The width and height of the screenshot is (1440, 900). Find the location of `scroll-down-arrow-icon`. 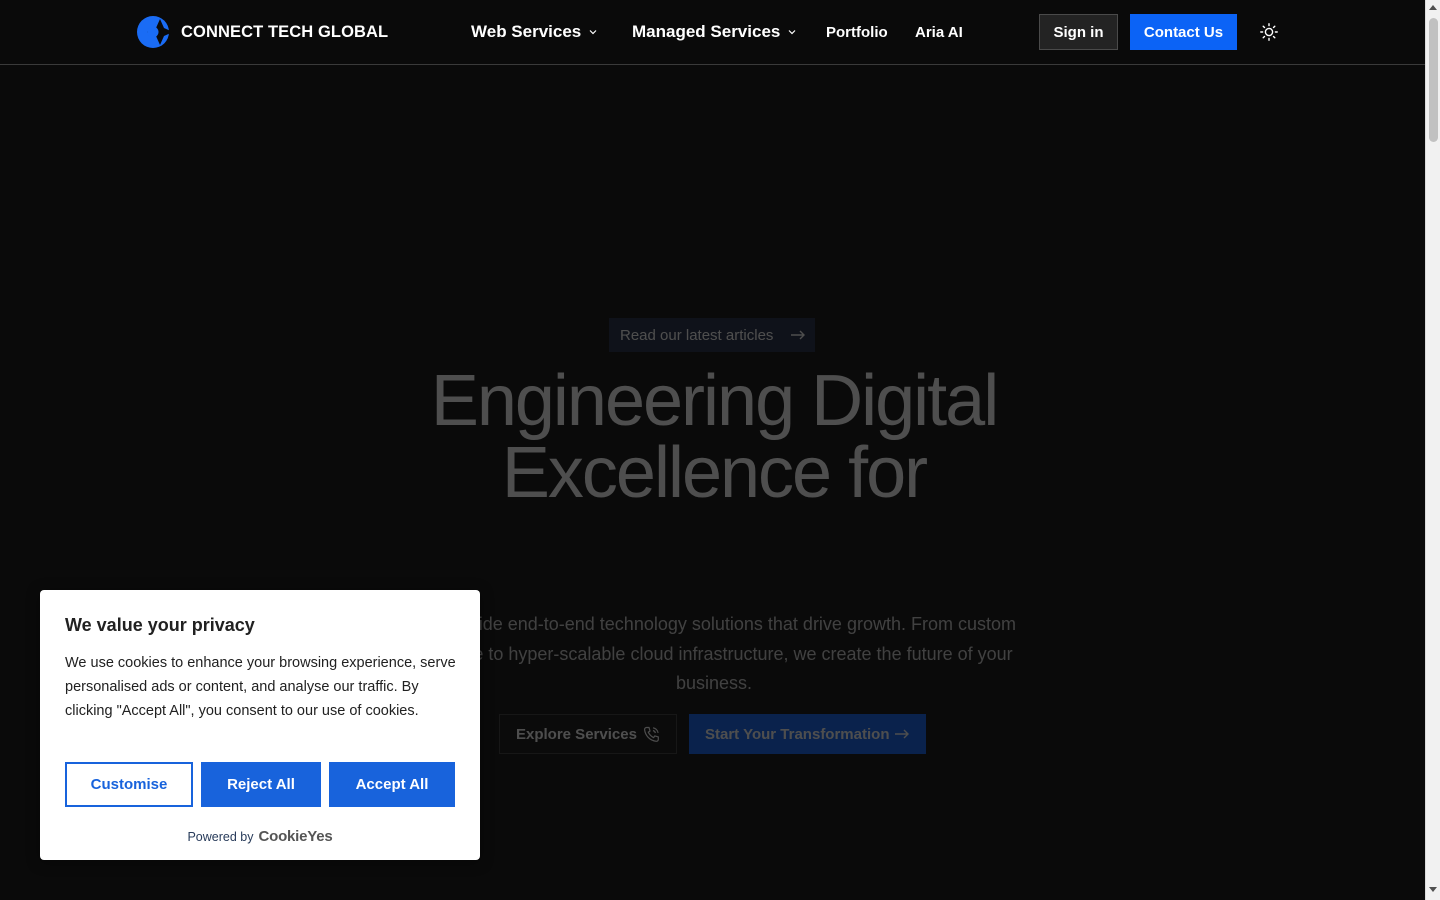

scroll-down-arrow-icon is located at coordinates (1433, 889).